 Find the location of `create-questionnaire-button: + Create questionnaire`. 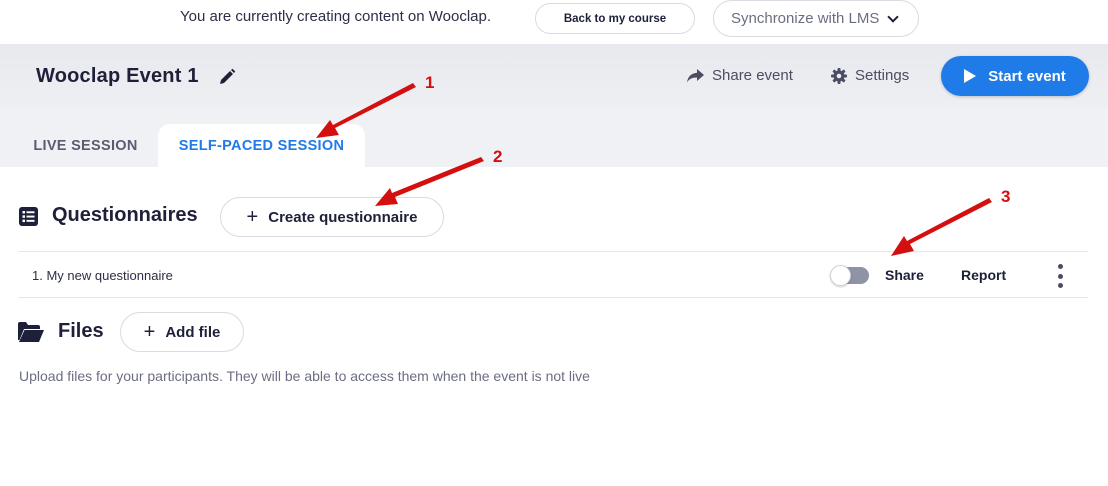

create-questionnaire-button: + Create questionnaire is located at coordinates (332, 217).